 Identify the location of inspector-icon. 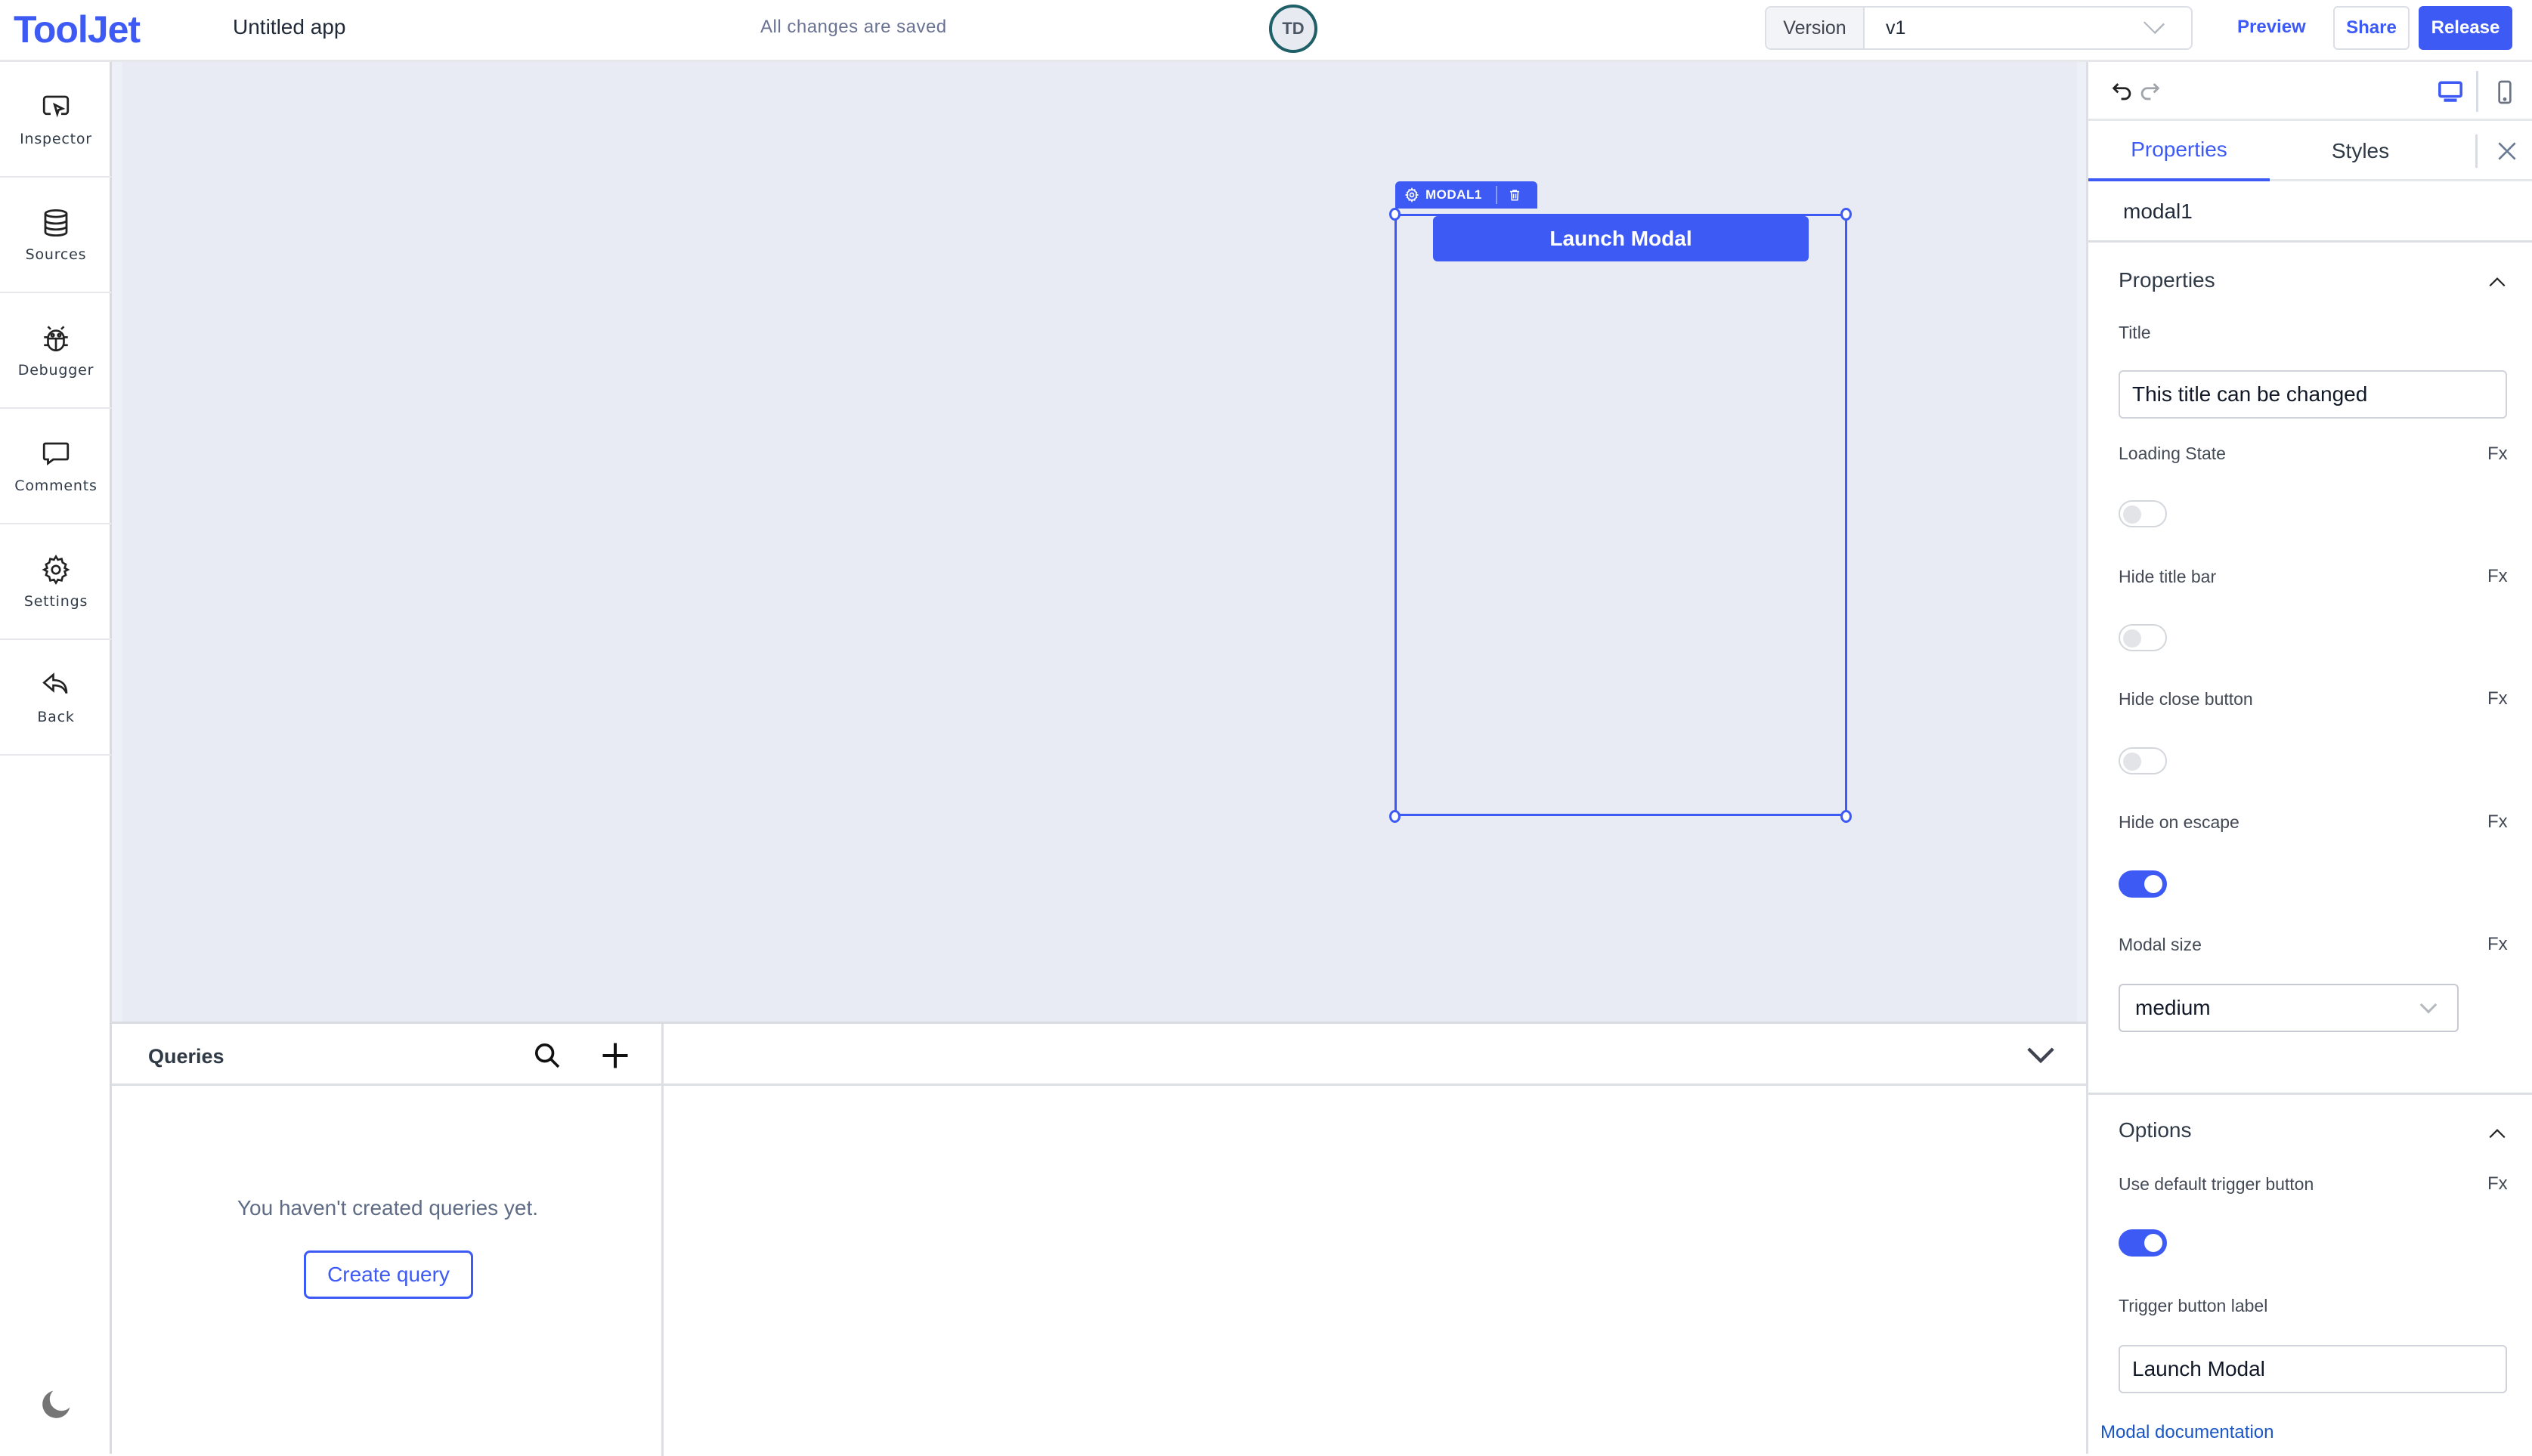
(56, 106).